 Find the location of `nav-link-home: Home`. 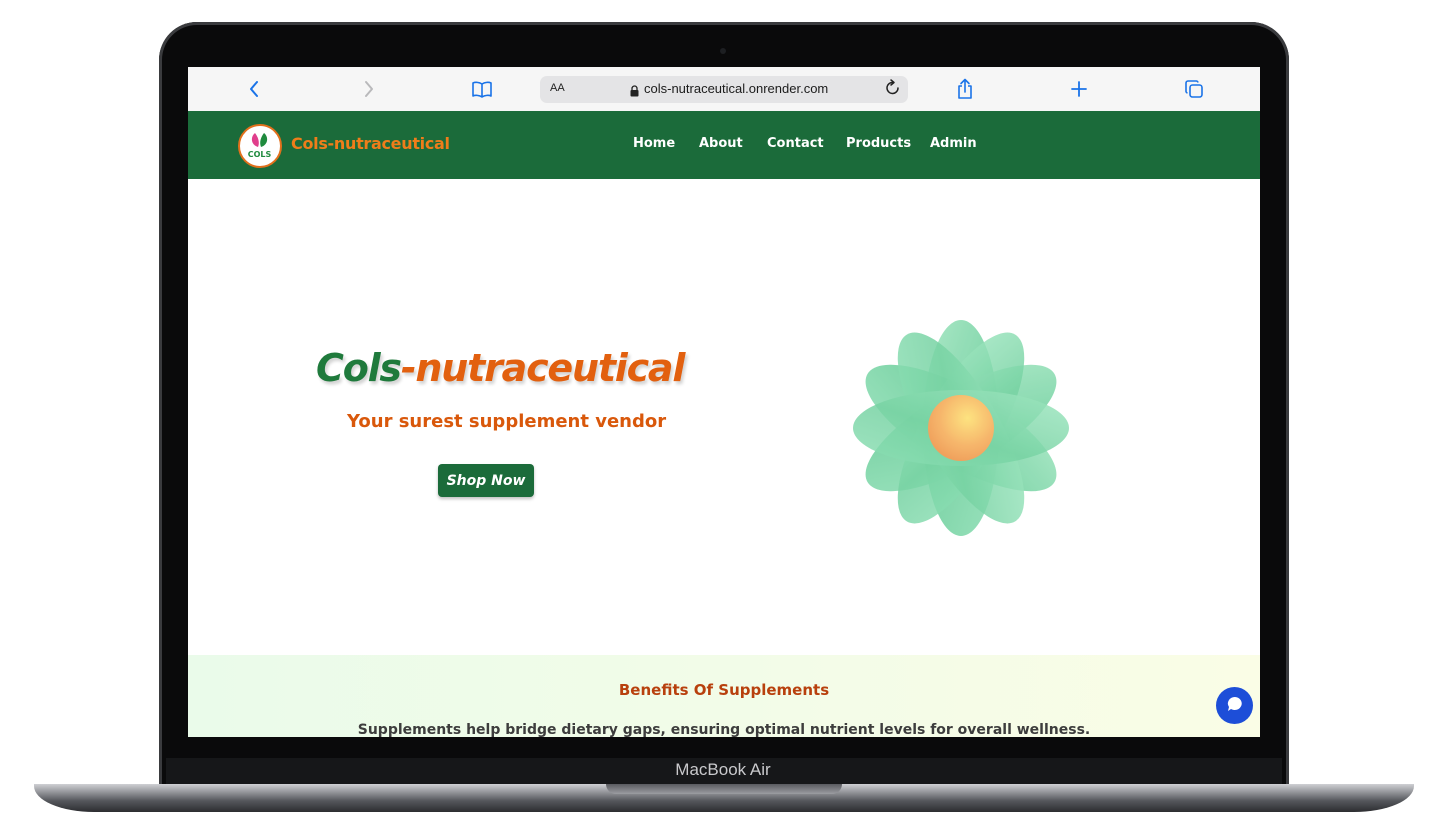

nav-link-home: Home is located at coordinates (654, 143).